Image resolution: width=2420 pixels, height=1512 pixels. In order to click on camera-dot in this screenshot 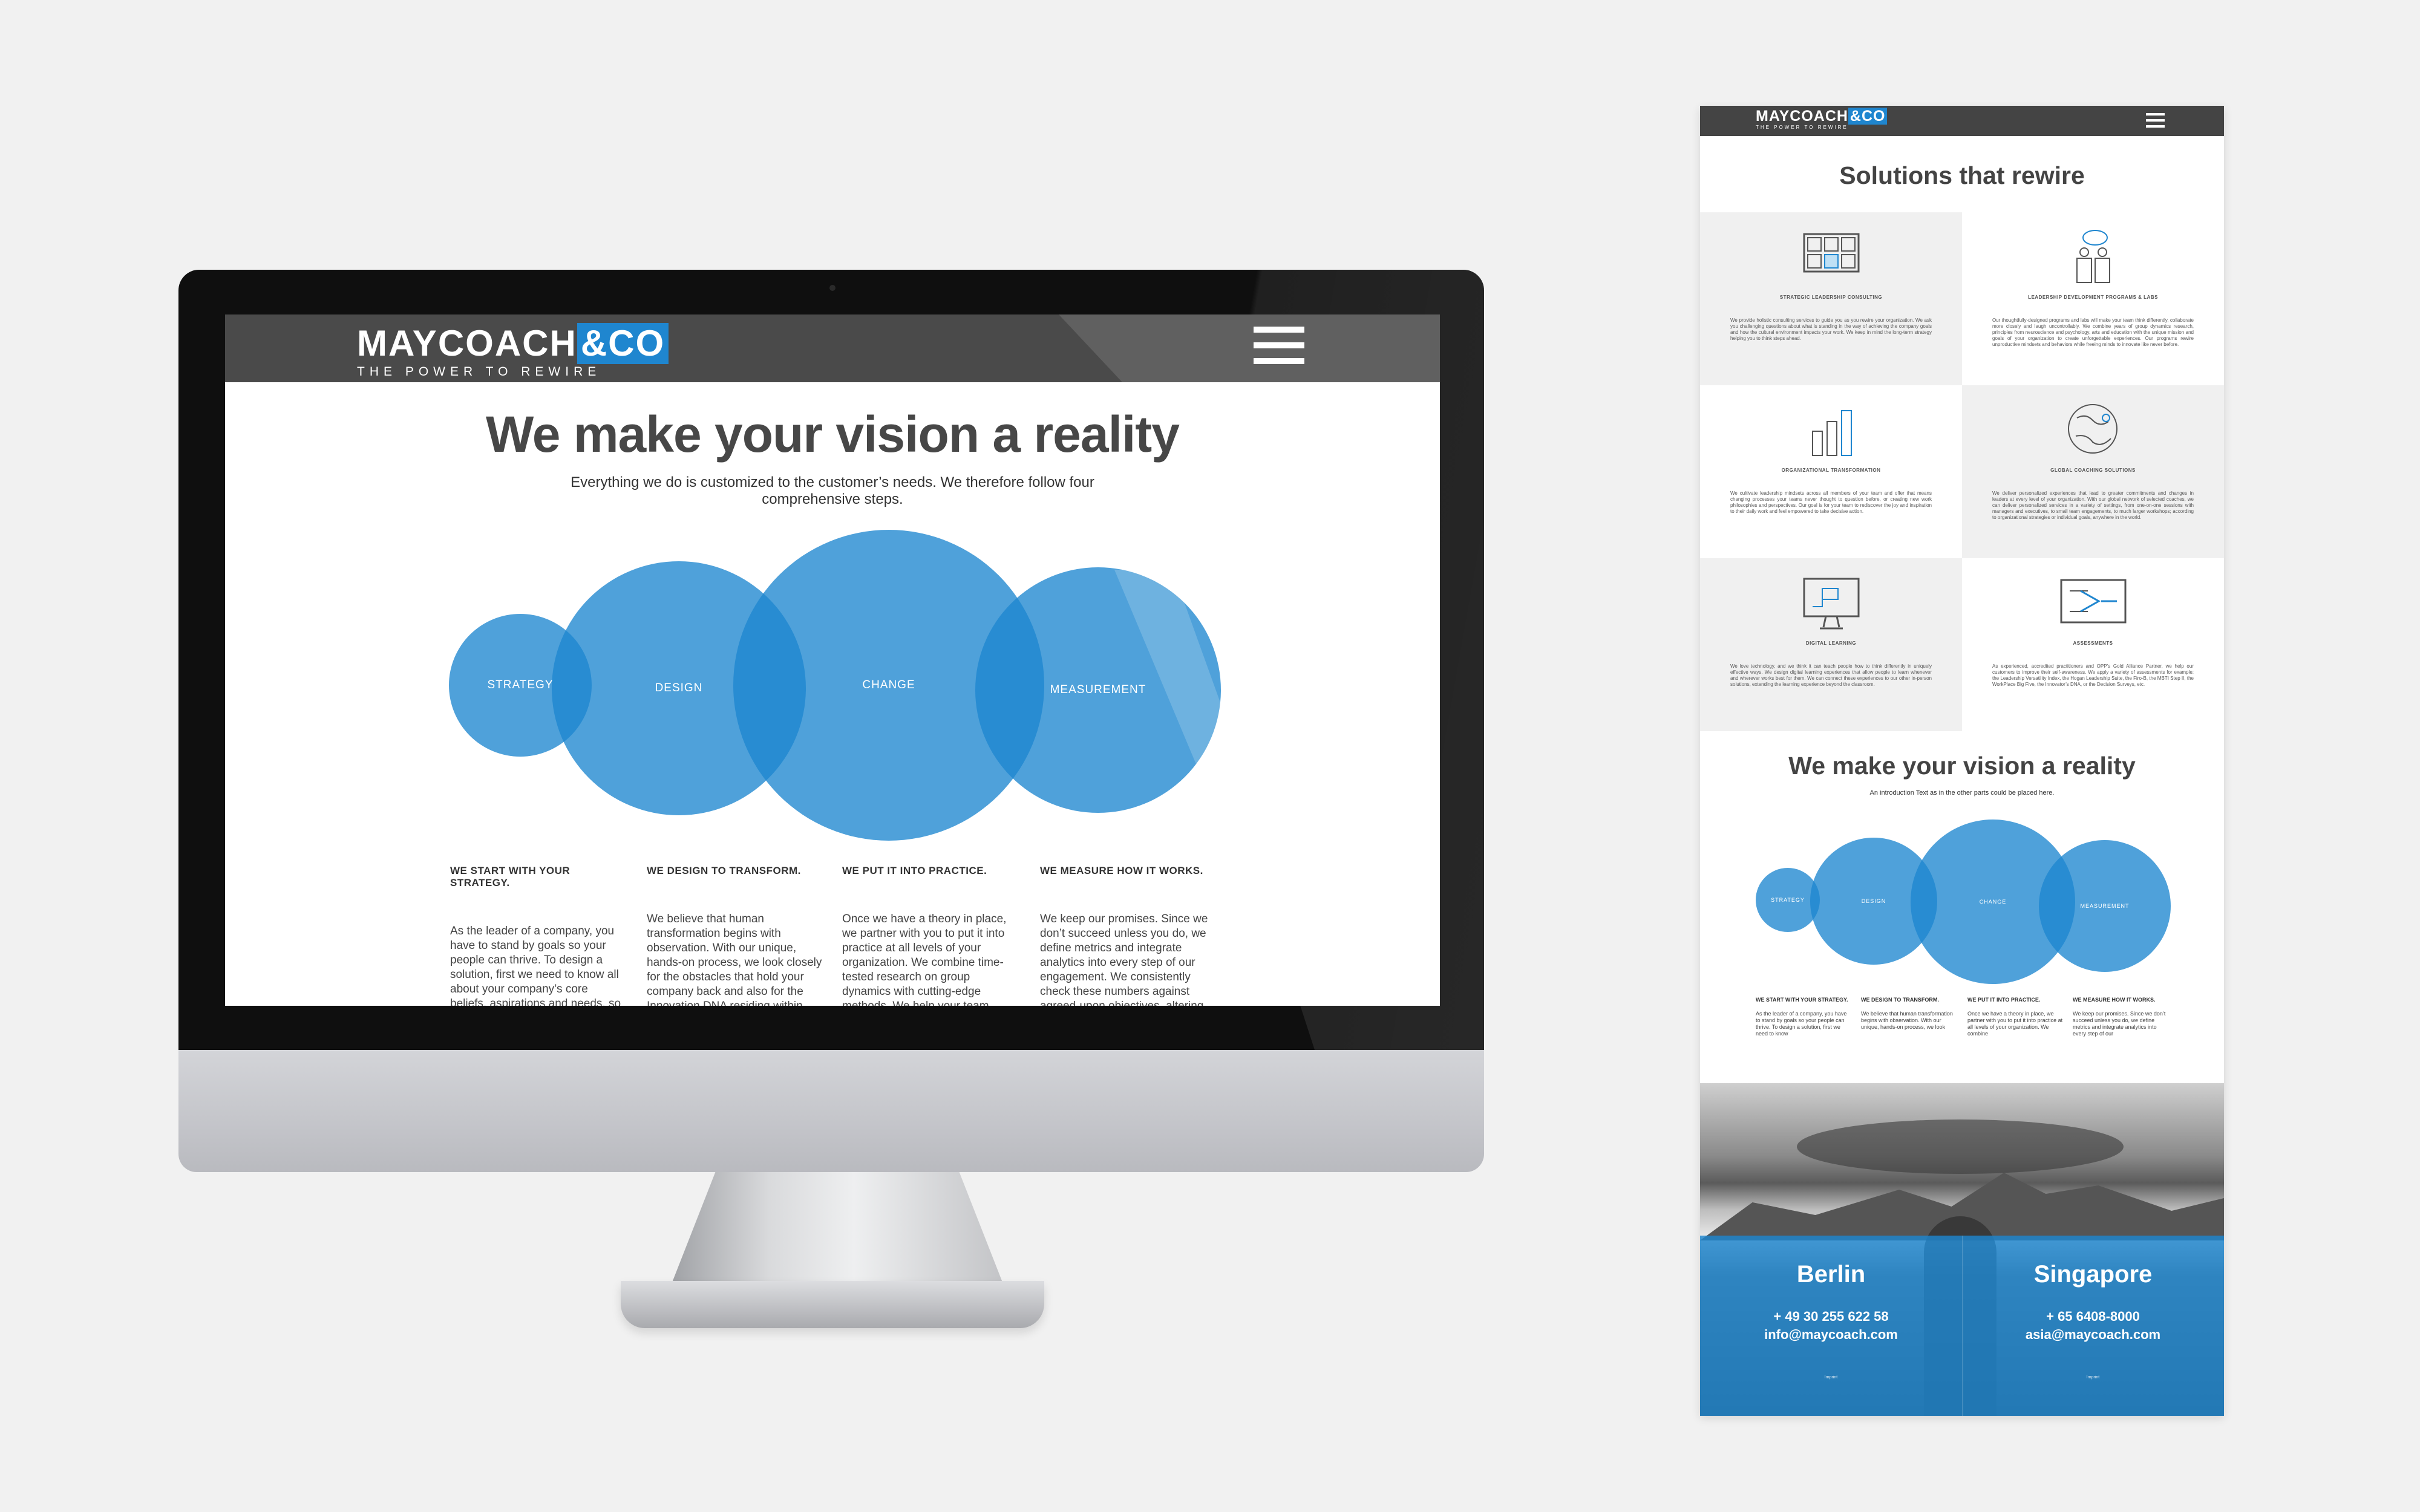, I will do `click(832, 288)`.